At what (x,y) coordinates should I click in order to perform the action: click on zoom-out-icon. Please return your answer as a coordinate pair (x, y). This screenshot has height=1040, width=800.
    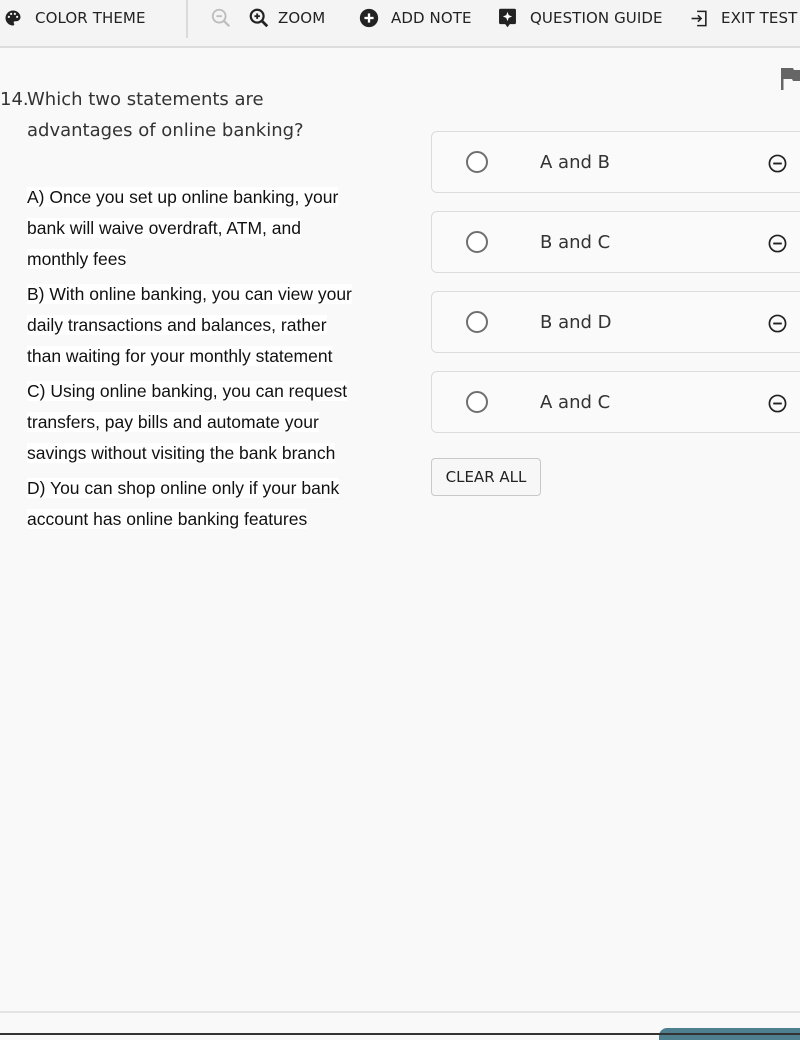
    Looking at the image, I should click on (221, 18).